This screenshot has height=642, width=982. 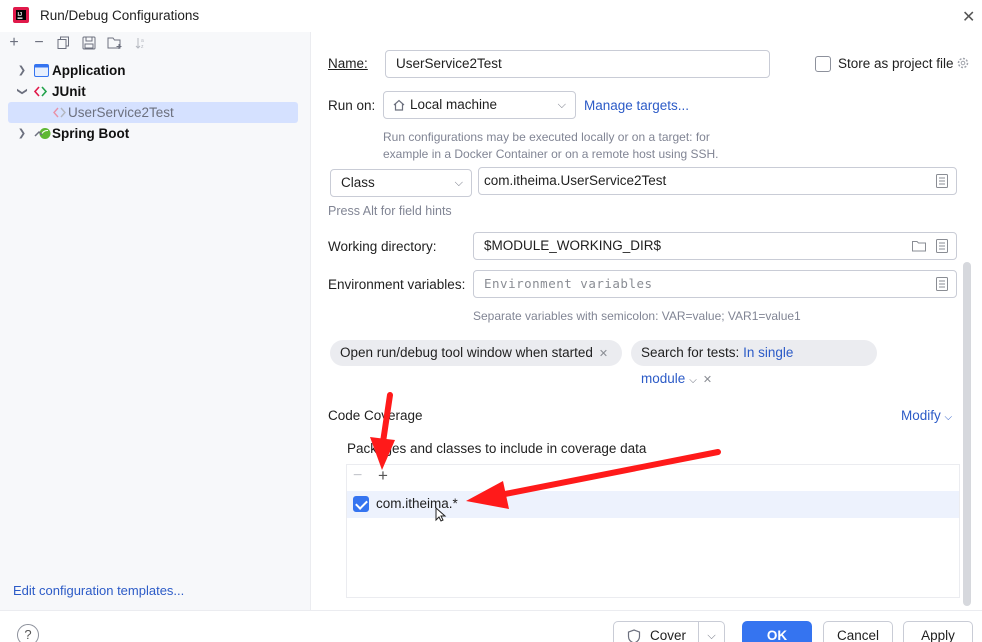 I want to click on junit-icon, so click(x=40, y=91).